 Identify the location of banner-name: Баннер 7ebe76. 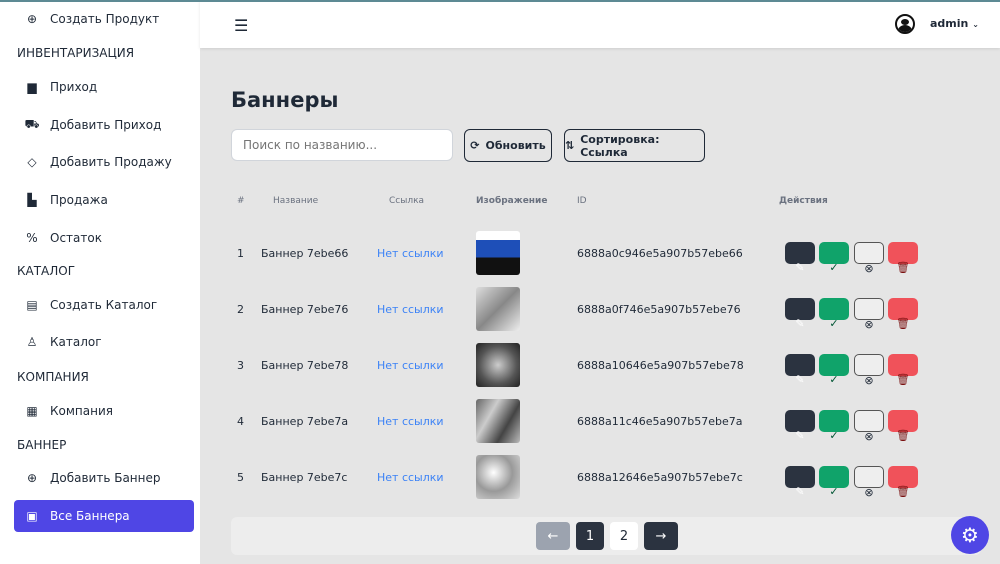
(305, 309).